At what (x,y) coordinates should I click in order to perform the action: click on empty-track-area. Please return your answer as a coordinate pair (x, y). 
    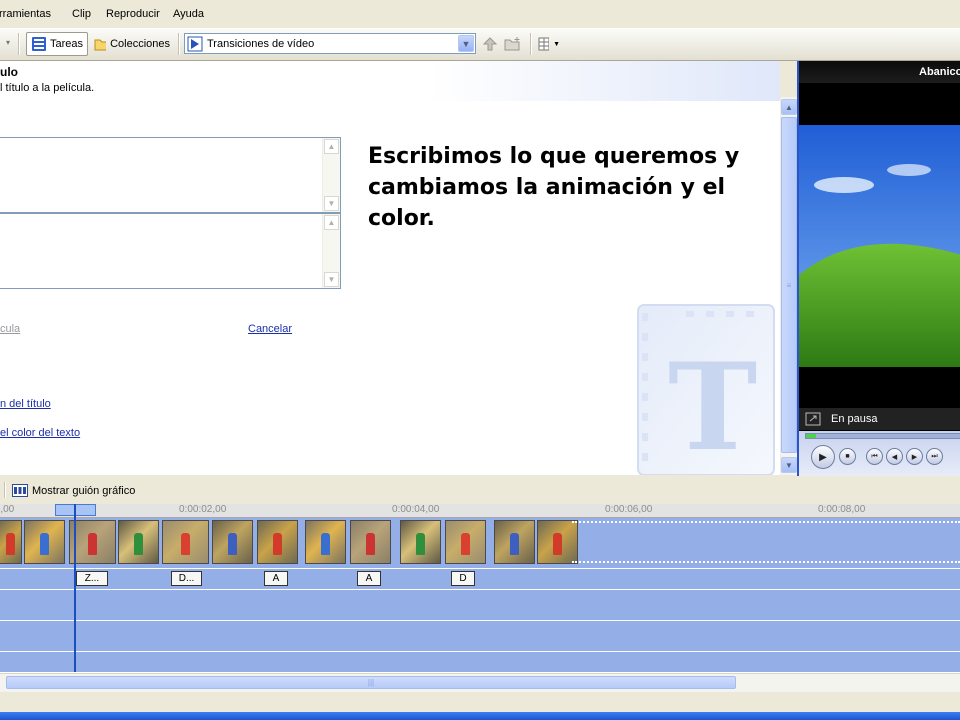
    Looking at the image, I should click on (766, 542).